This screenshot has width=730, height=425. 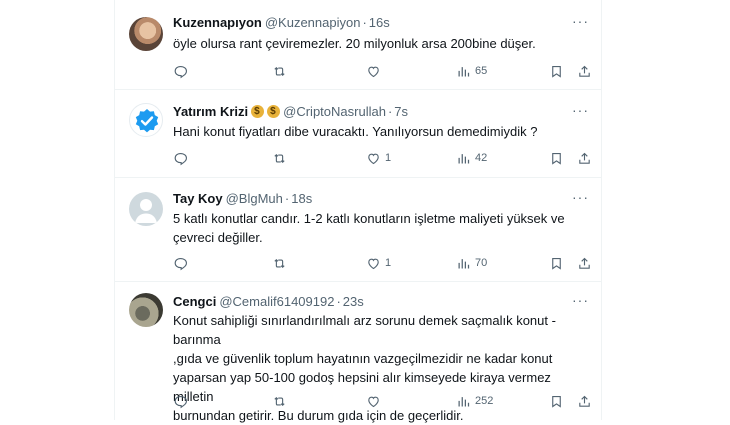 What do you see at coordinates (484, 401) in the screenshot?
I see `view-count: 252` at bounding box center [484, 401].